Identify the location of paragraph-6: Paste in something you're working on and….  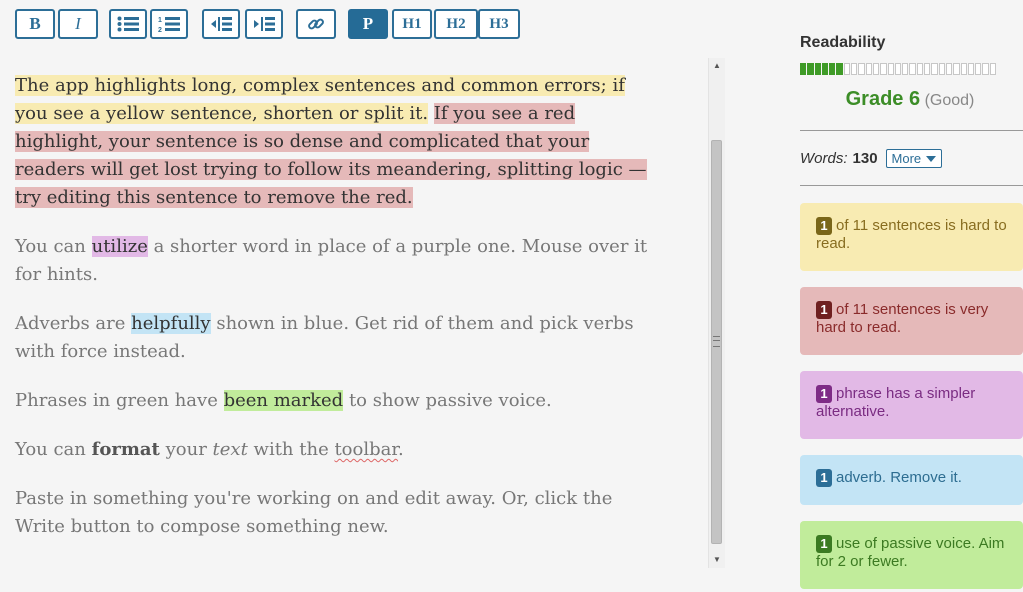
(314, 512).